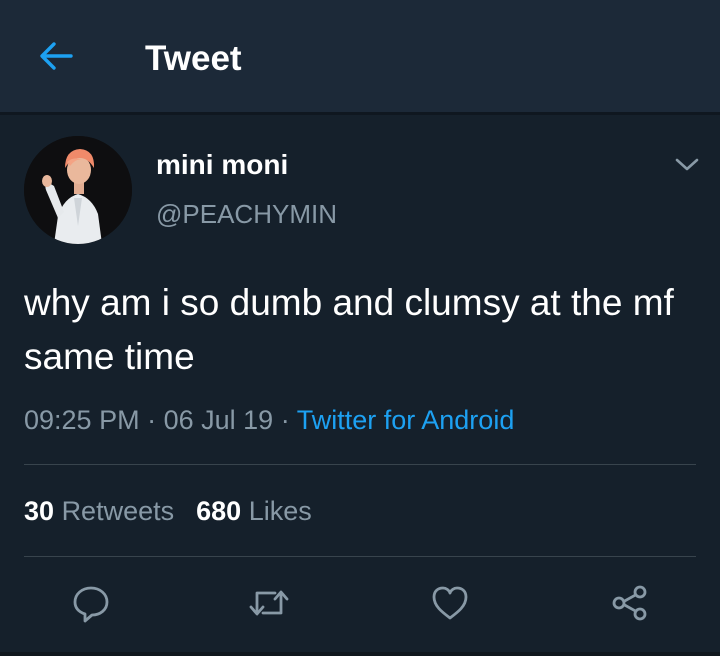 Image resolution: width=720 pixels, height=656 pixels. I want to click on header-shadow, so click(360, 113).